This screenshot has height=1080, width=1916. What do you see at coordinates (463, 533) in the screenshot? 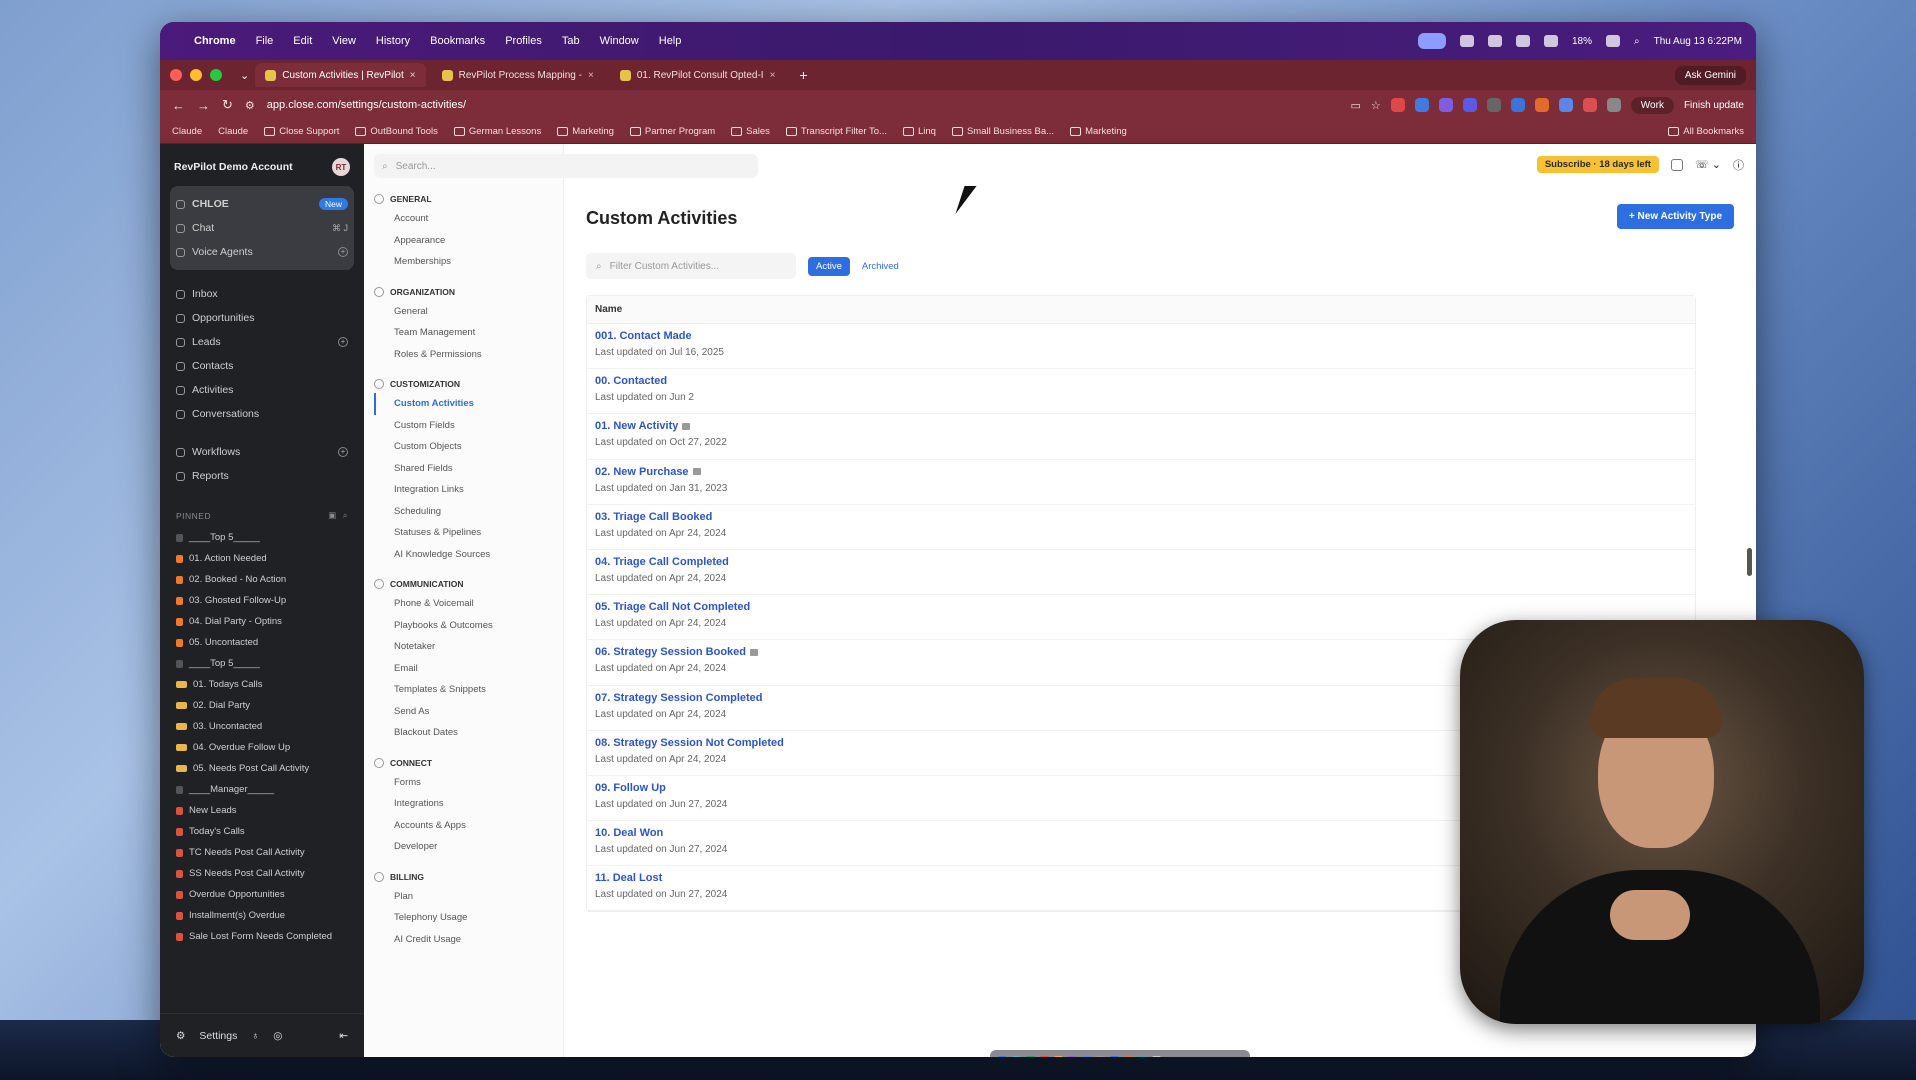
I see `settings-item-statuses-pipelines: Statuses & Pipelines` at bounding box center [463, 533].